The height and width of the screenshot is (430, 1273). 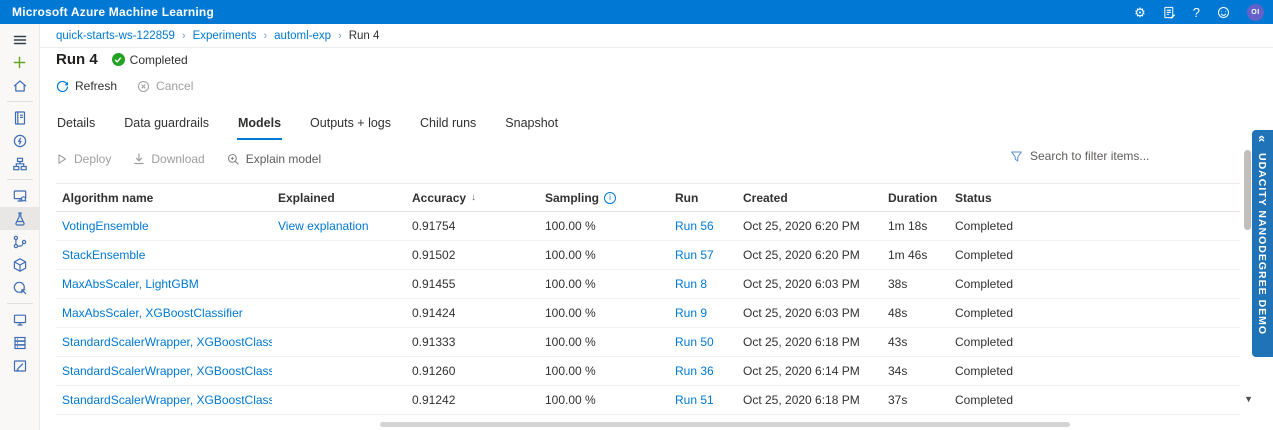 I want to click on accuracy-cell: 0.91260, so click(x=434, y=371).